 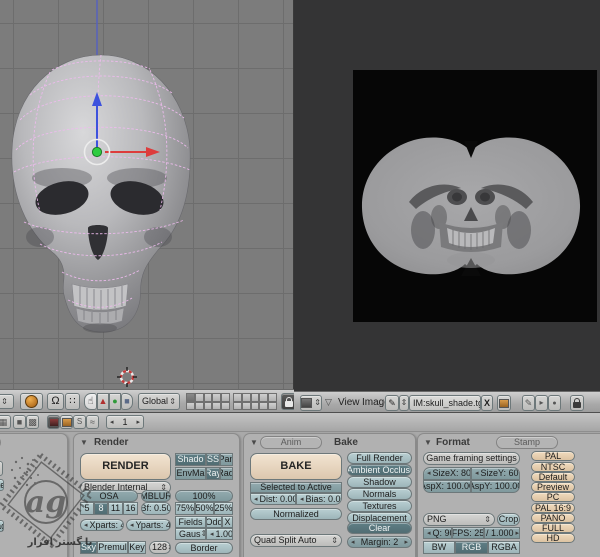 What do you see at coordinates (379, 458) in the screenshot?
I see `bake-mode-full-render: Full Render` at bounding box center [379, 458].